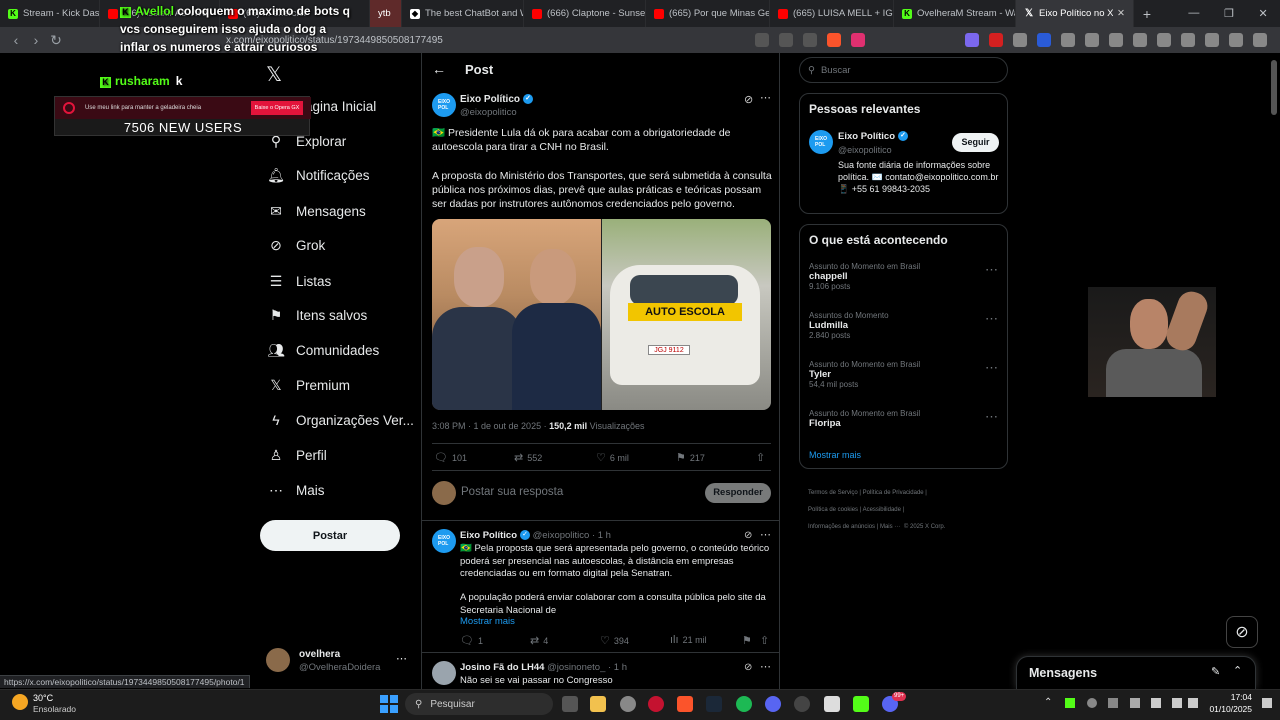 The height and width of the screenshot is (720, 1280). What do you see at coordinates (748, 99) in the screenshot?
I see `grok-icon: ⊘` at bounding box center [748, 99].